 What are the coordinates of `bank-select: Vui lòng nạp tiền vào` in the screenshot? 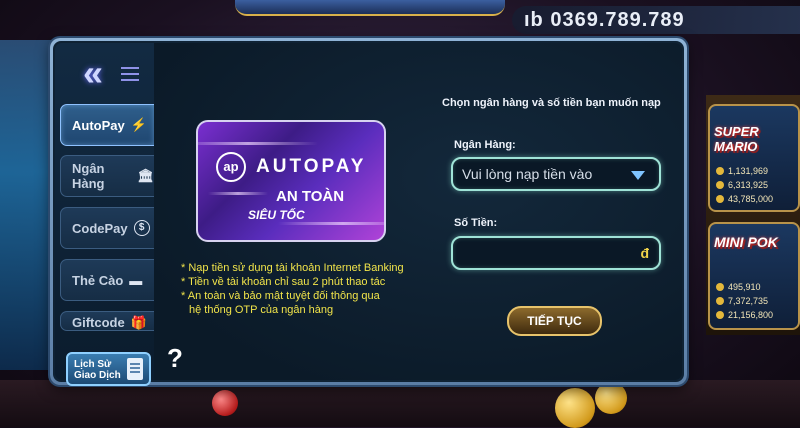 It's located at (556, 174).